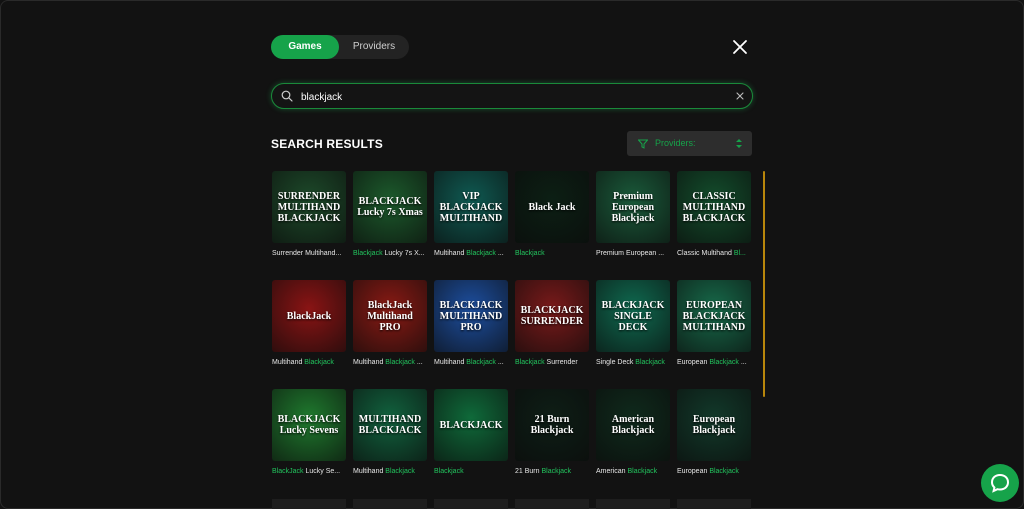  What do you see at coordinates (714, 207) in the screenshot?
I see `game-thumbnail: CLASSIC MULTIHAND BLACKJACK` at bounding box center [714, 207].